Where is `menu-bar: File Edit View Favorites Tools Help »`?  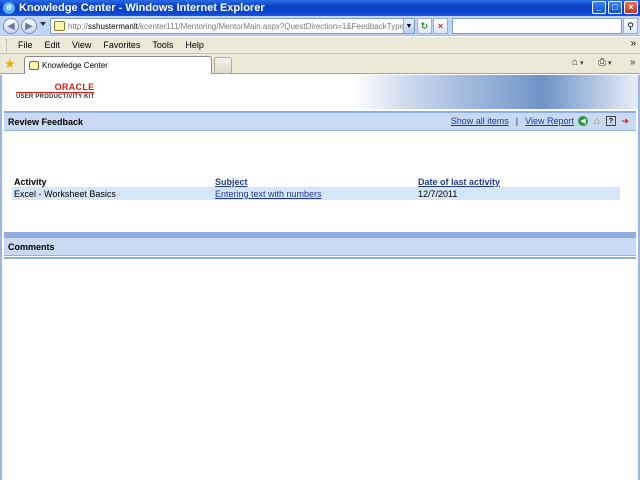 menu-bar: File Edit View Favorites Tools Help » is located at coordinates (320, 45).